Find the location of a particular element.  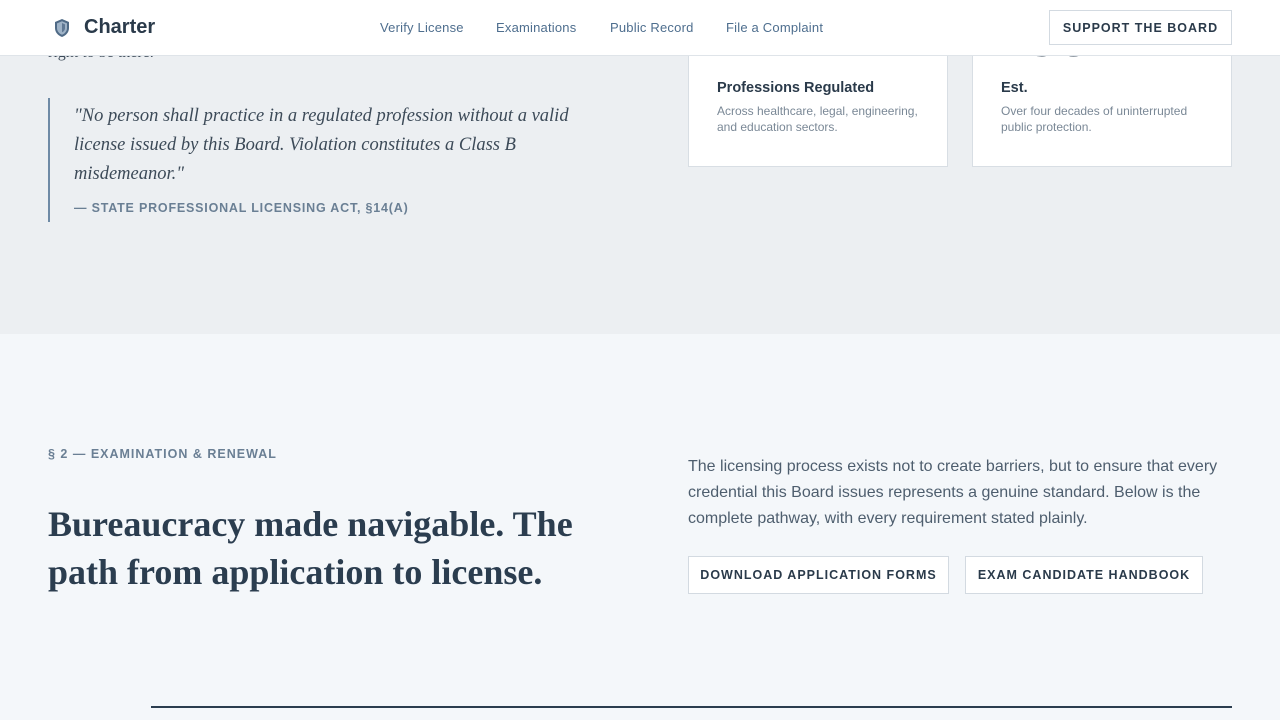

nav-file-a-complaint: File a Complaint is located at coordinates (774, 27).